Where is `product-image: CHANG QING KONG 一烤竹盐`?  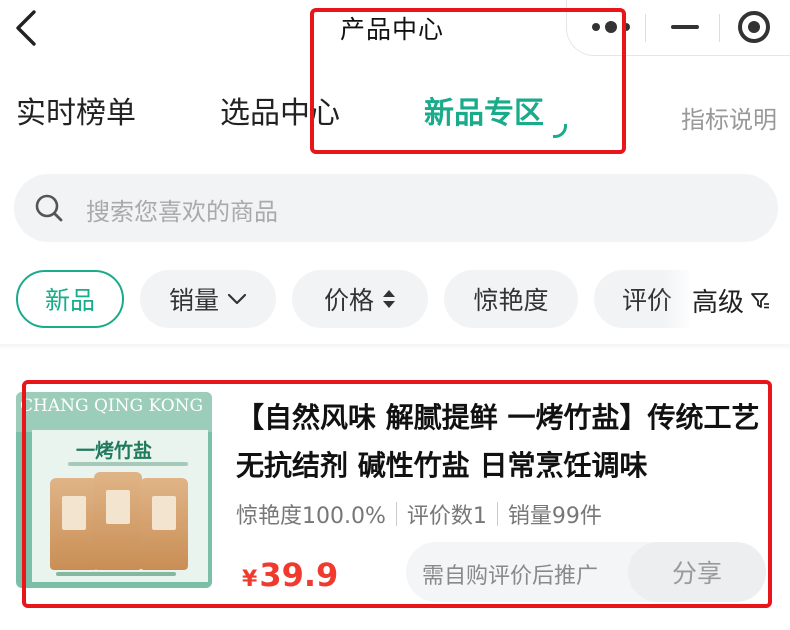
product-image: CHANG QING KONG 一烤竹盐 is located at coordinates (114, 490).